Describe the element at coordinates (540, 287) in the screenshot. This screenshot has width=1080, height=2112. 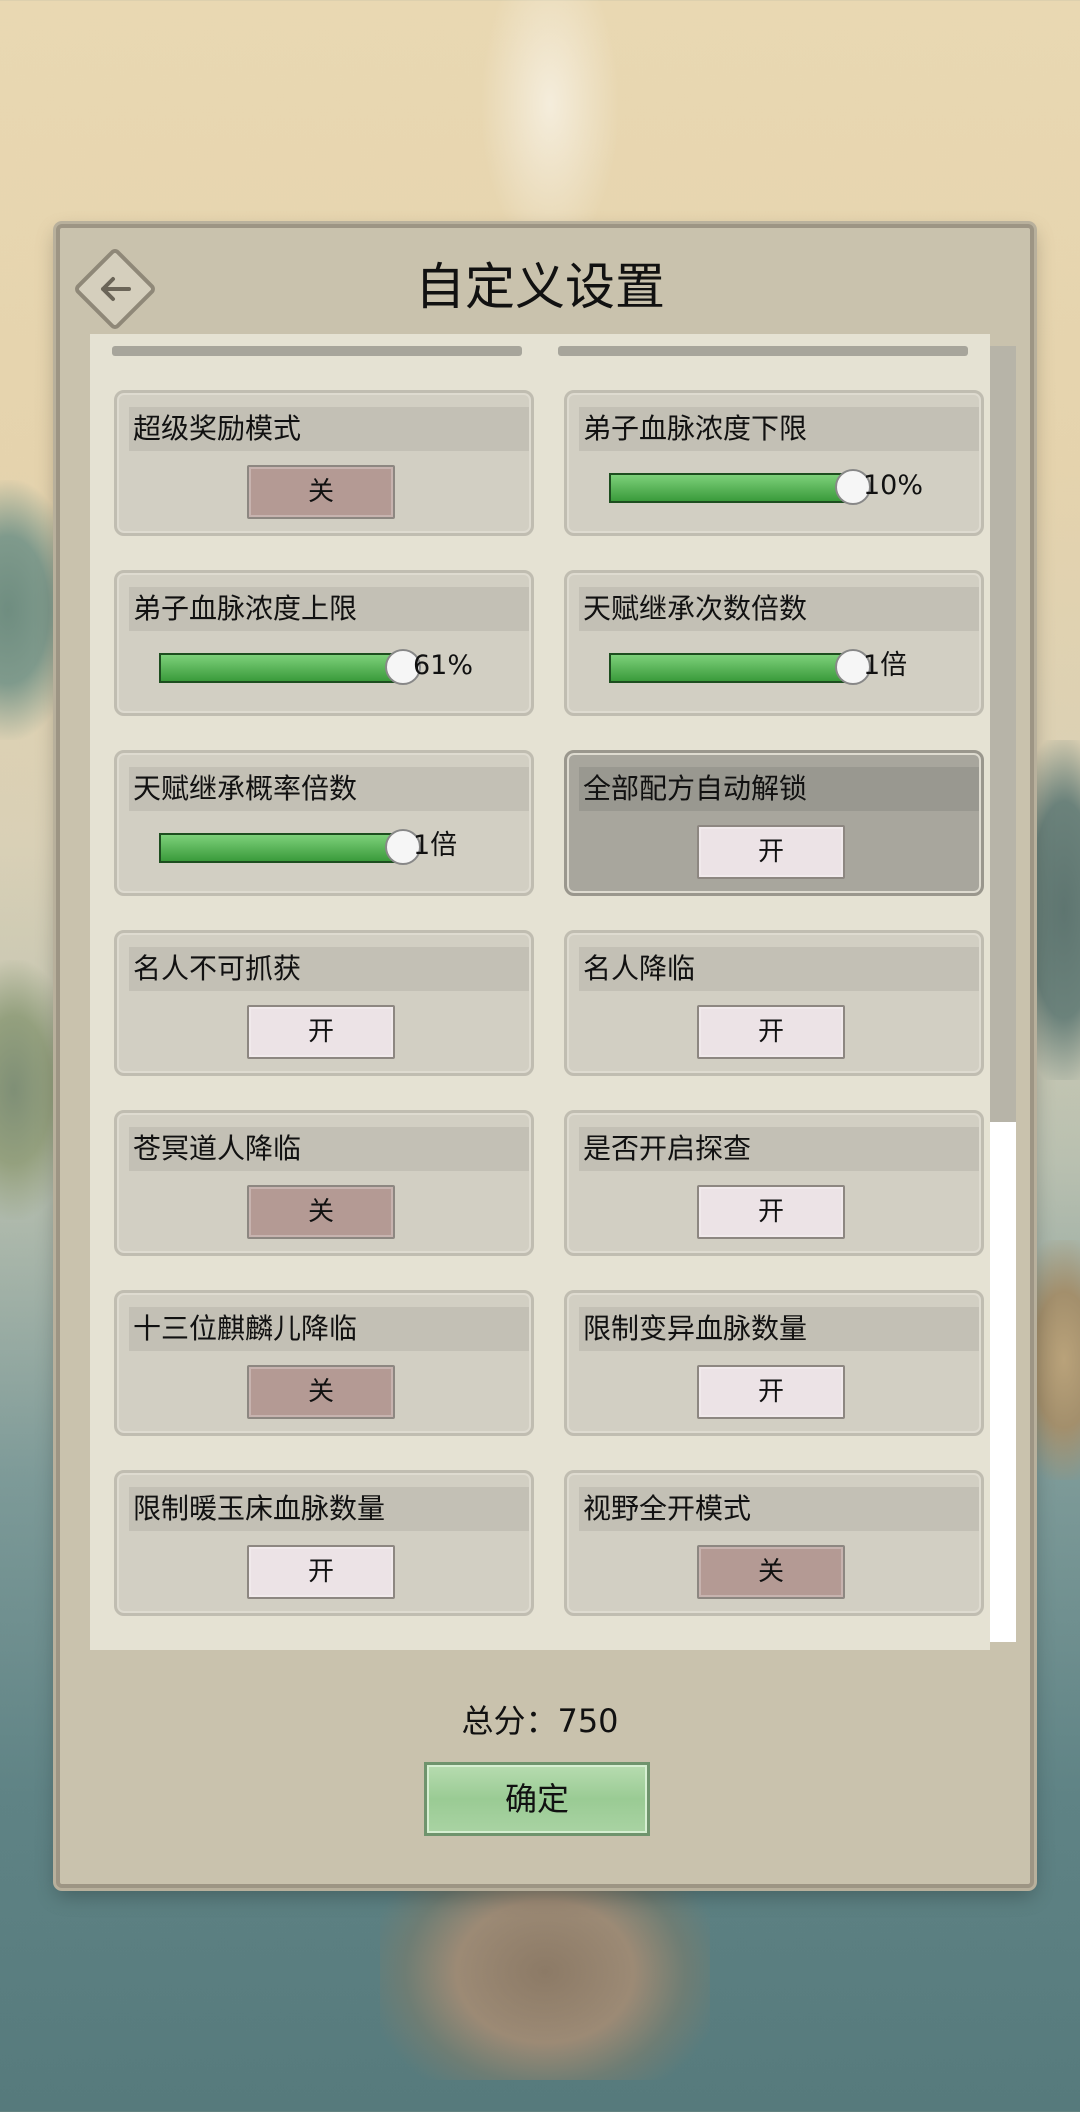
I see `page-title: 自定义设置` at that location.